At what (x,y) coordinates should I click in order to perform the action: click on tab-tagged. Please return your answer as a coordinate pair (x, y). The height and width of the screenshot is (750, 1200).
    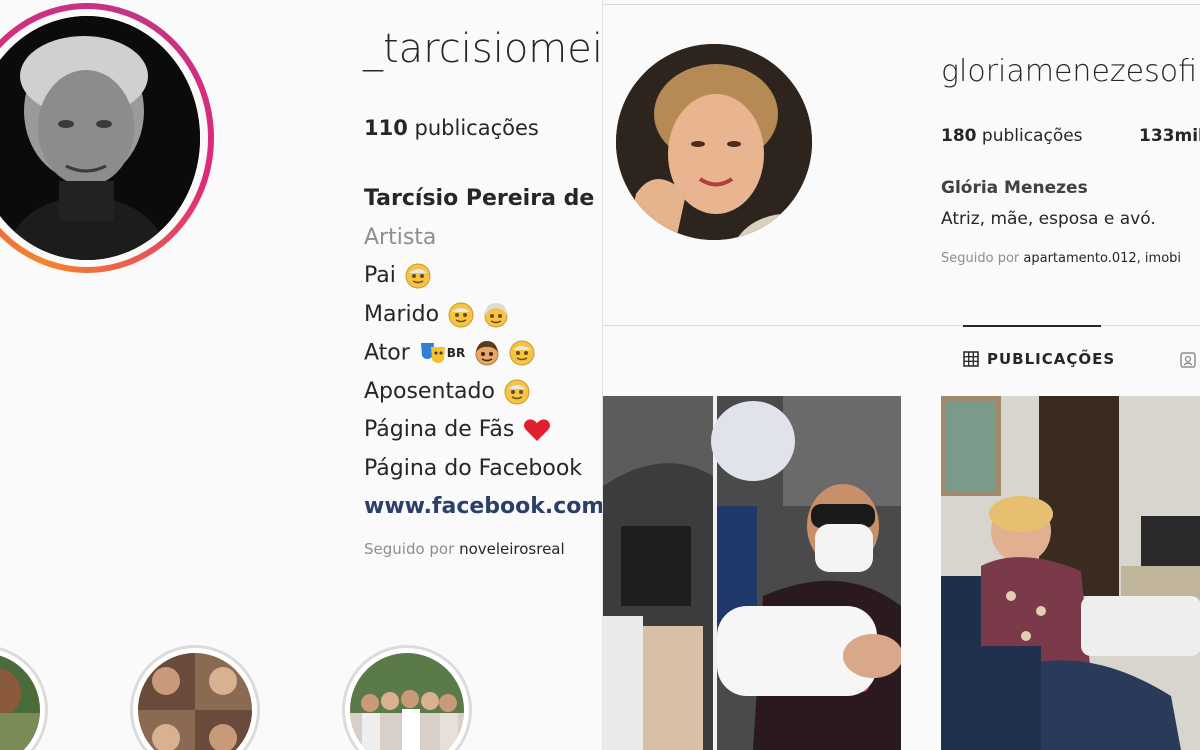
    Looking at the image, I should click on (1188, 362).